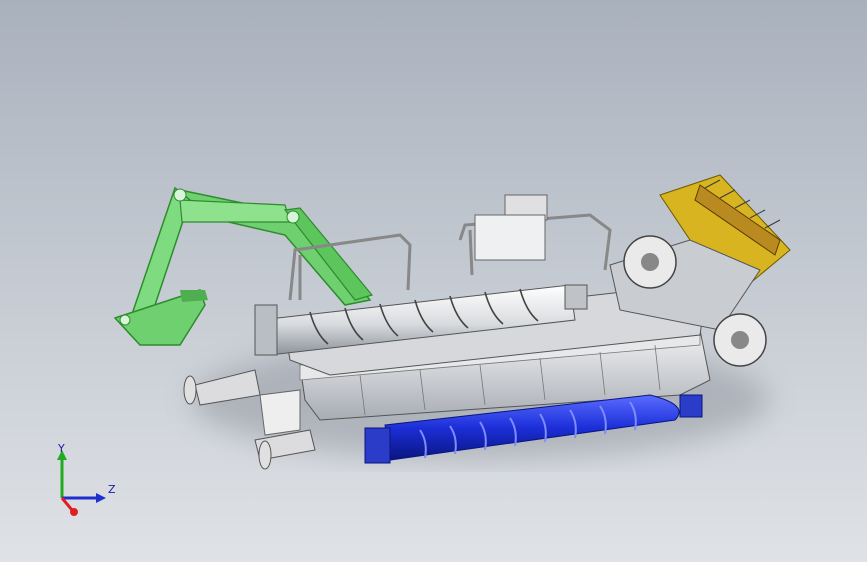  What do you see at coordinates (67, 504) in the screenshot?
I see `x-axis` at bounding box center [67, 504].